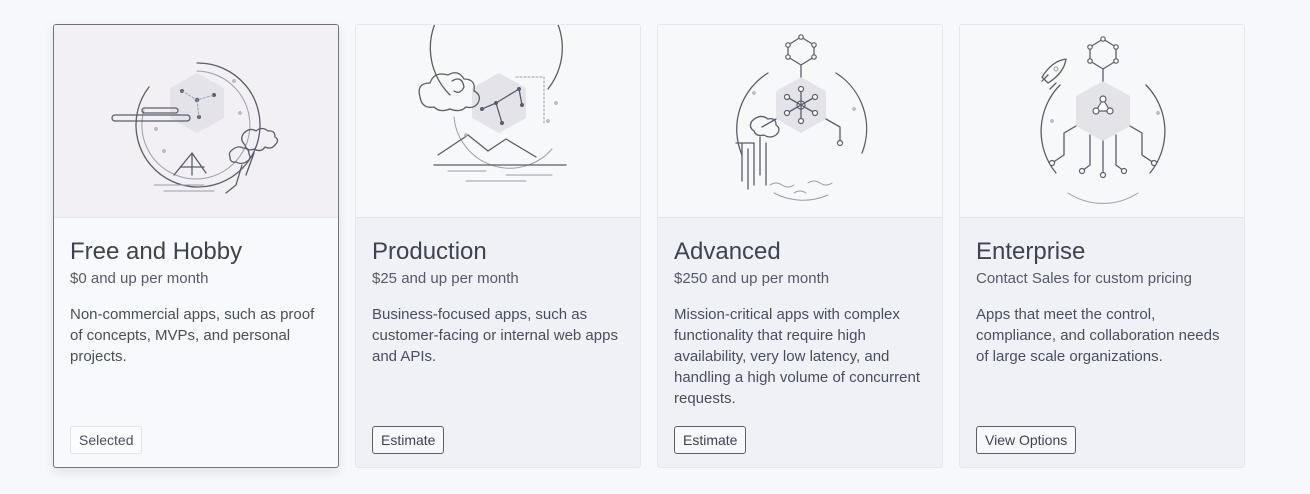 Image resolution: width=1310 pixels, height=494 pixels. Describe the element at coordinates (445, 278) in the screenshot. I see `plan-price: $25 and up per month` at that location.